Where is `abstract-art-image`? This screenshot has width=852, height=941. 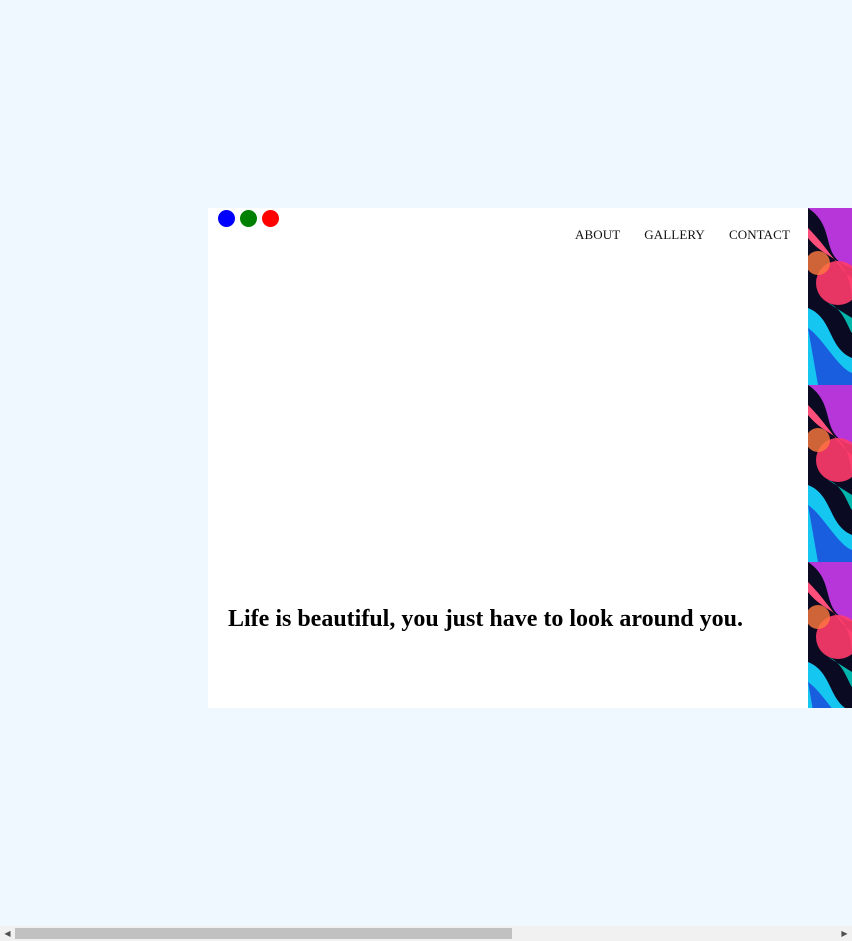
abstract-art-image is located at coordinates (830, 458).